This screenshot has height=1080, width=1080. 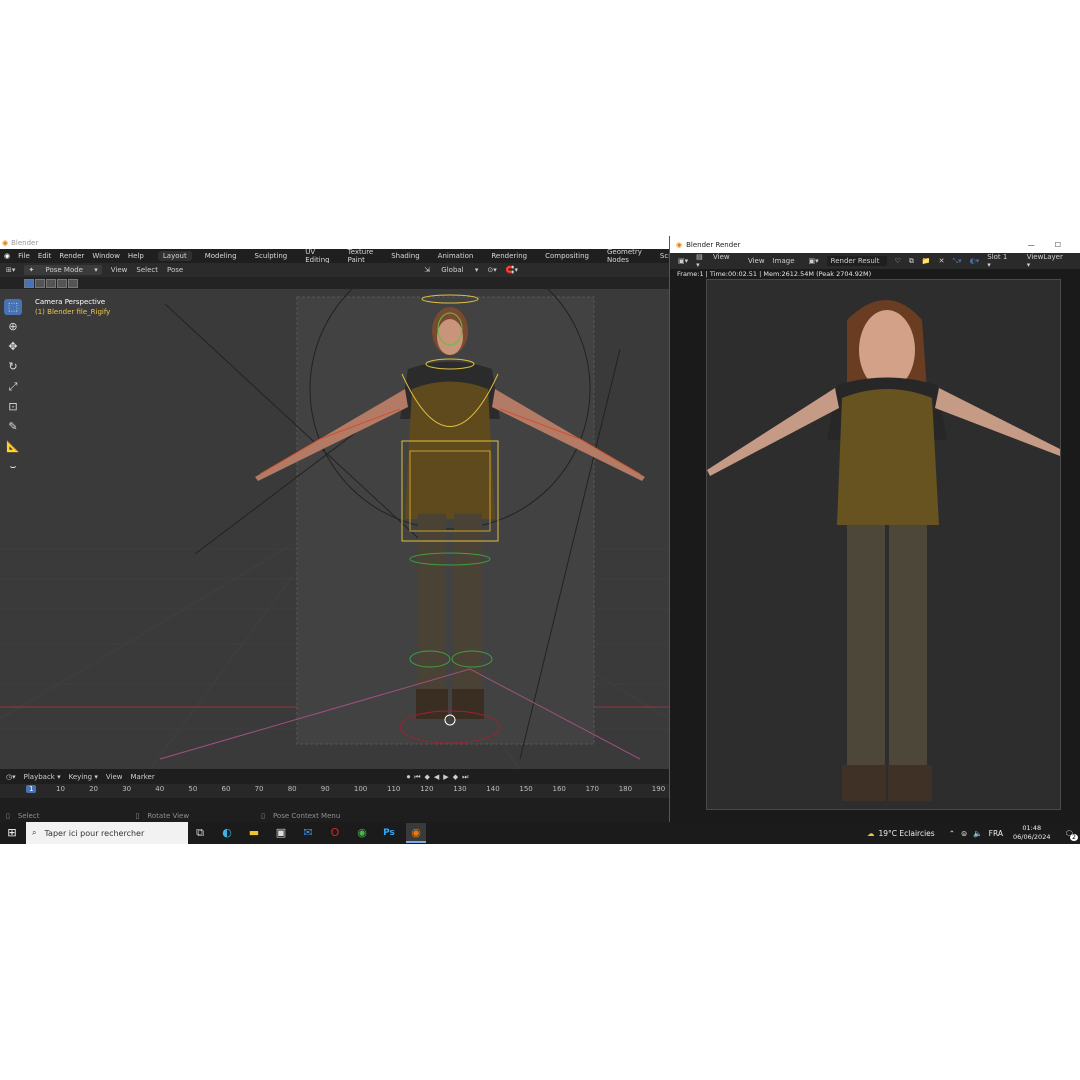 What do you see at coordinates (427, 777) in the screenshot?
I see `prev-keyframe-icon: ◆` at bounding box center [427, 777].